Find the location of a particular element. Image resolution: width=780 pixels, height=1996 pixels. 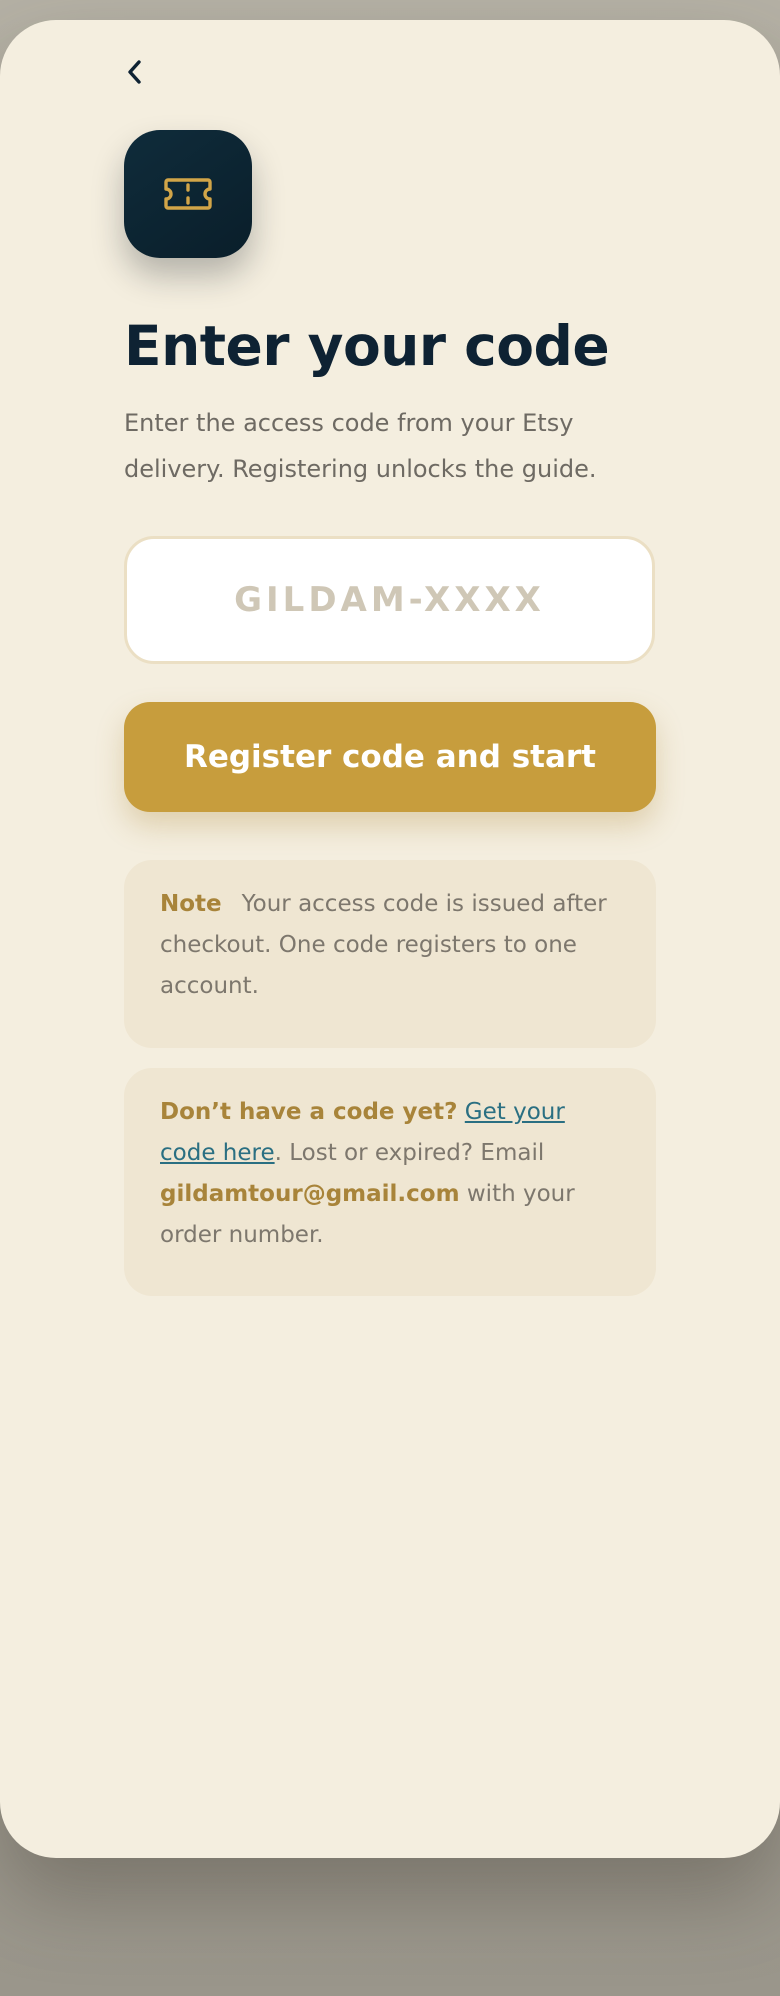

back-button is located at coordinates (135, 72).